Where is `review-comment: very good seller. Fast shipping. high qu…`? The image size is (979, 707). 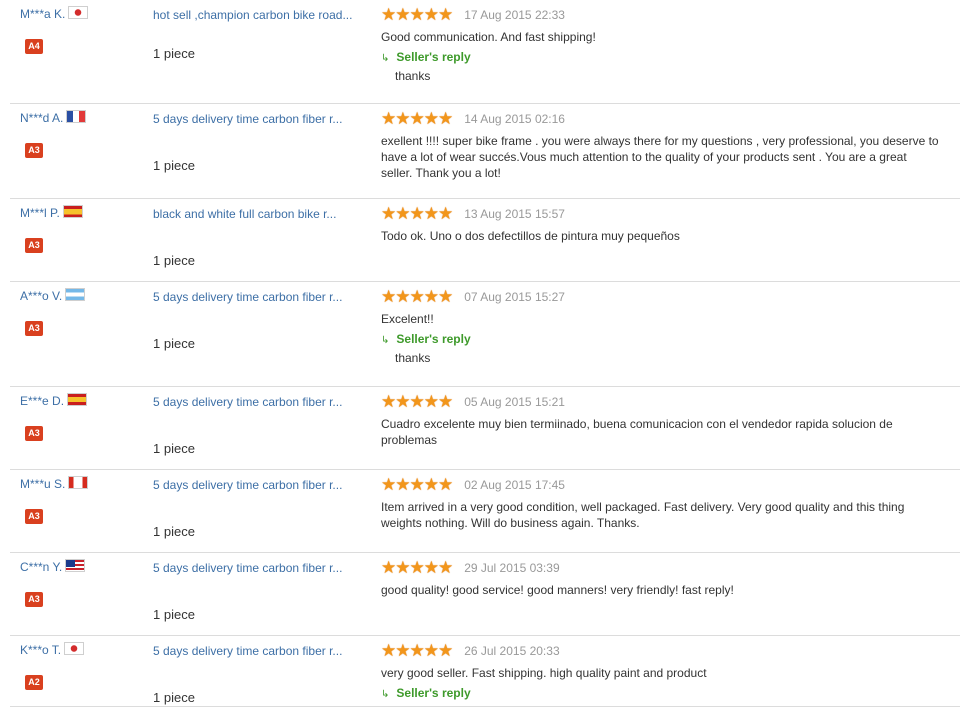 review-comment: very good seller. Fast shipping. high qu… is located at coordinates (544, 673).